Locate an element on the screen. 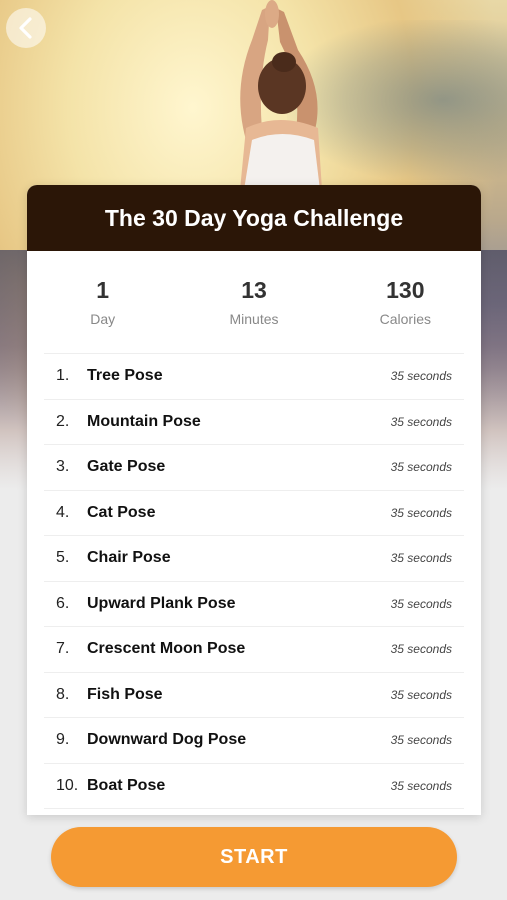 This screenshot has width=507, height=900. page-title: The 30 Day Yoga Challenge is located at coordinates (254, 218).